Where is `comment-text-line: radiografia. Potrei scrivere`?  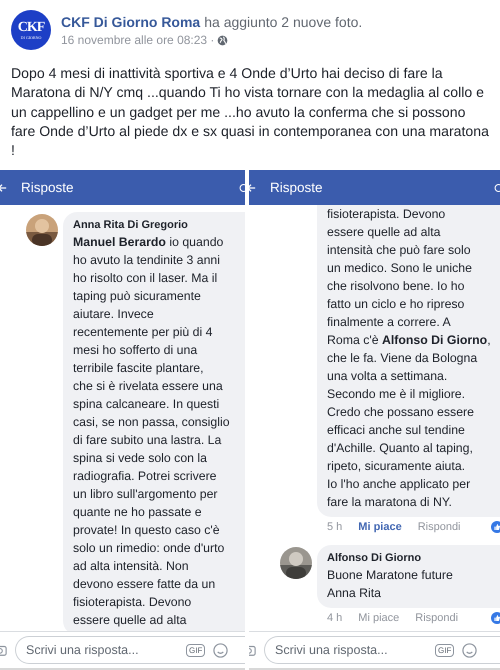 comment-text-line: radiografia. Potrei scrivere is located at coordinates (145, 476).